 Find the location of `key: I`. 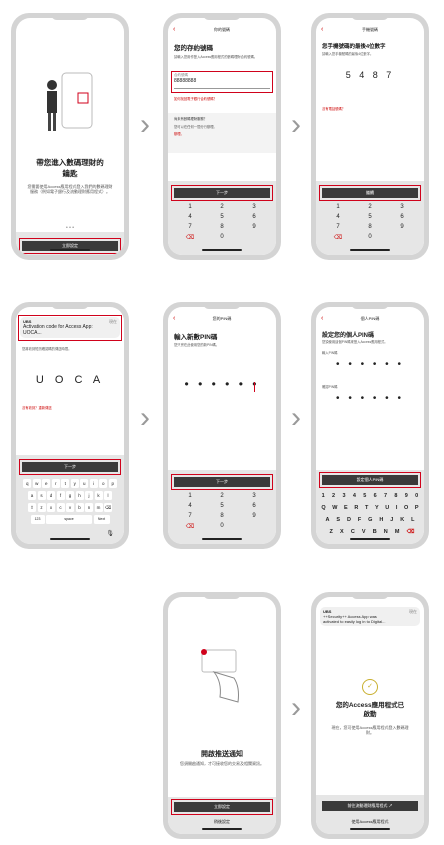

key: I is located at coordinates (397, 508).